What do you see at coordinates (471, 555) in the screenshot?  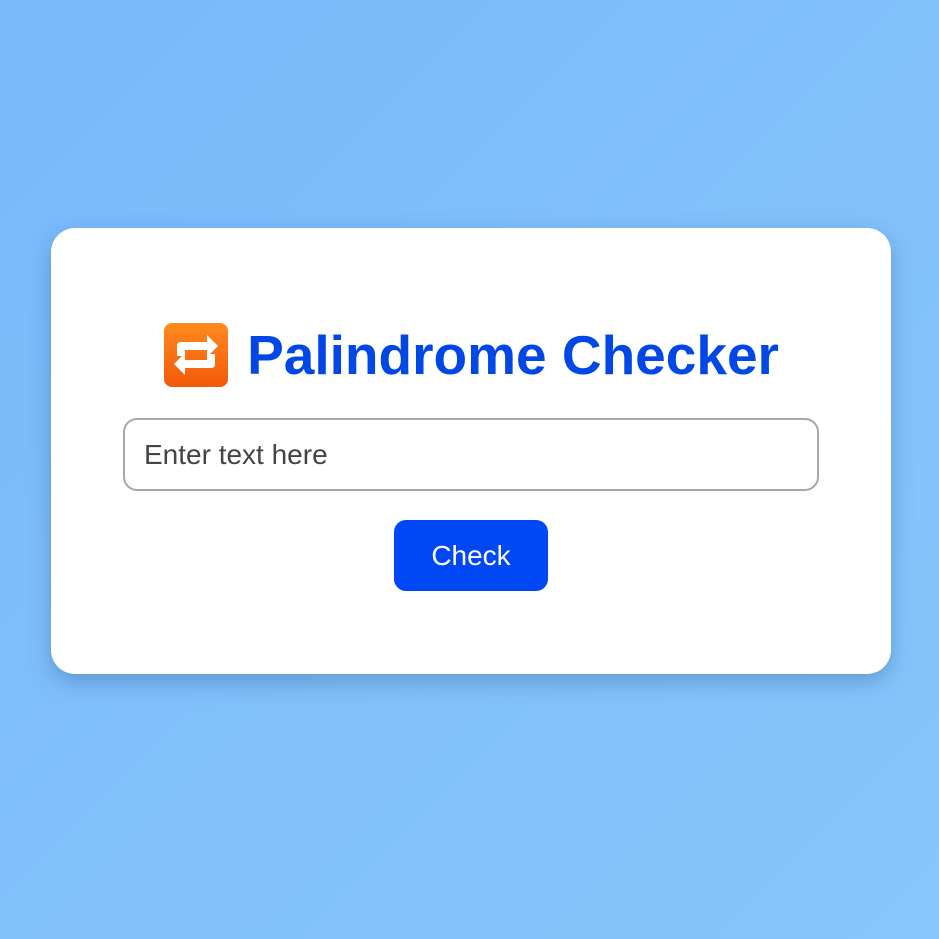 I see `check-button: Check` at bounding box center [471, 555].